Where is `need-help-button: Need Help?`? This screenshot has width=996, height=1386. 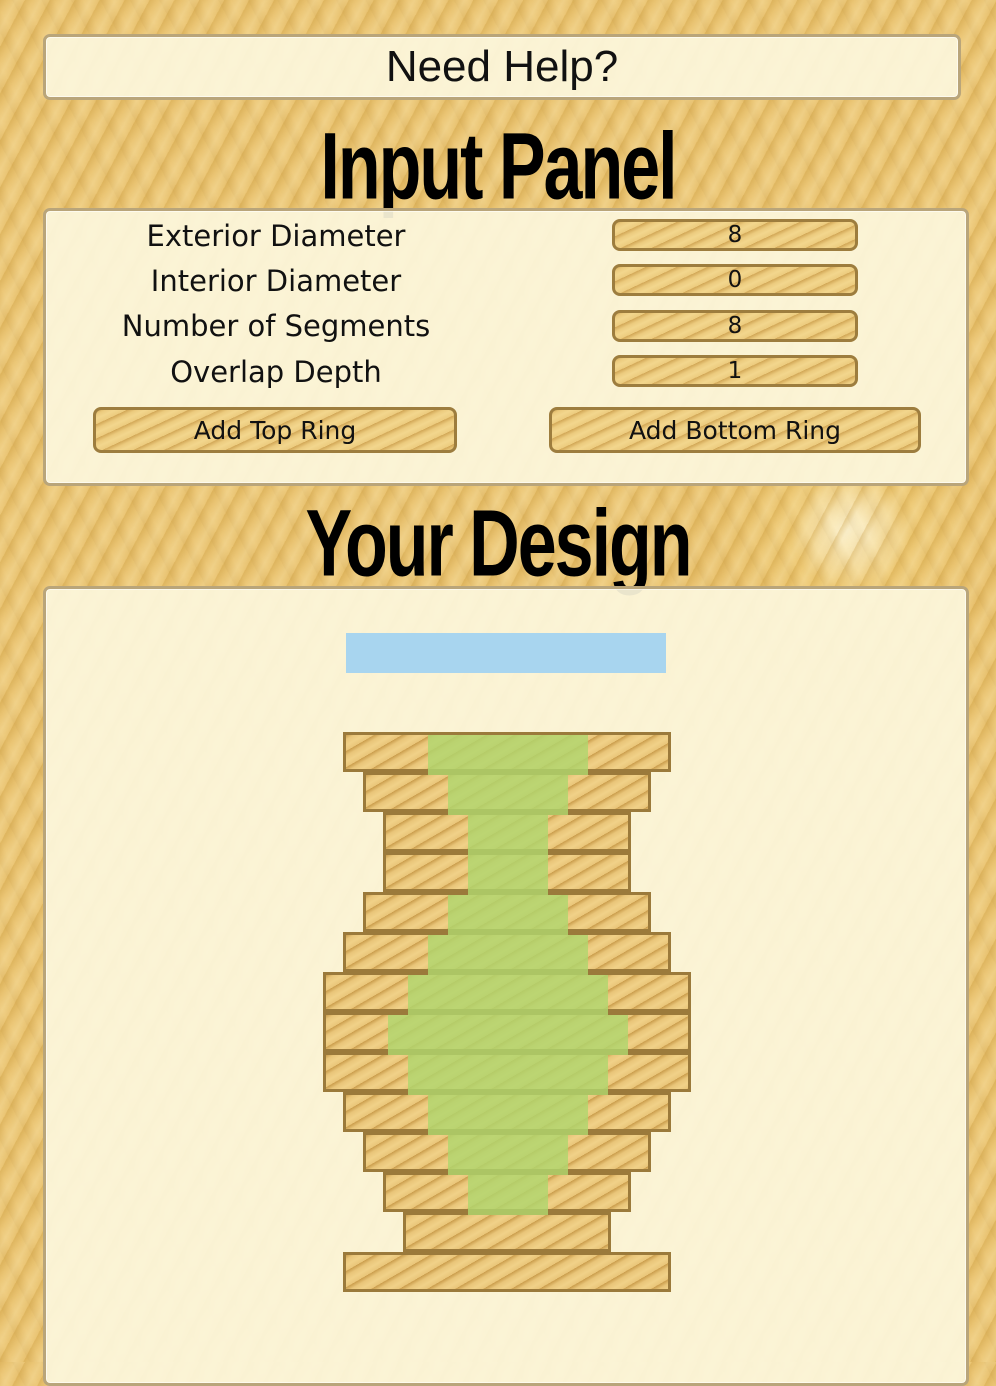 need-help-button: Need Help? is located at coordinates (502, 67).